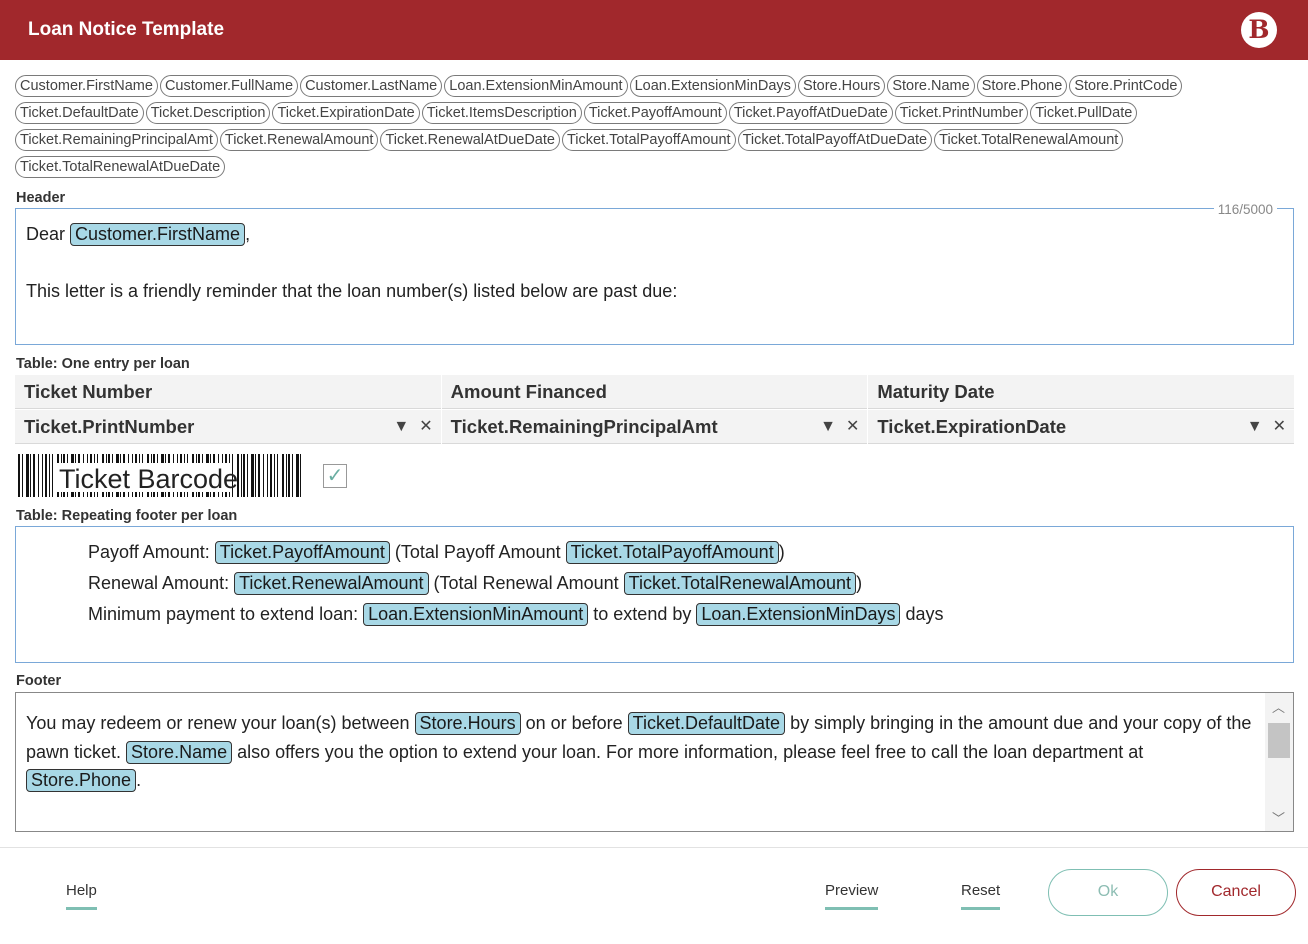  I want to click on field-token: Ticket.PayoffAmount, so click(655, 113).